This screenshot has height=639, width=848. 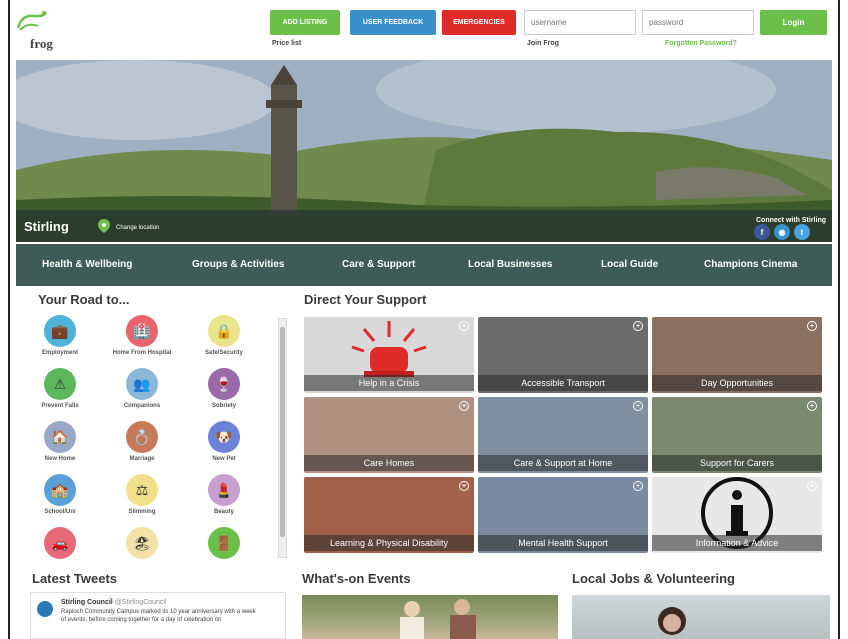 I want to click on emergencies-button: EMERGENCIES, so click(x=479, y=22).